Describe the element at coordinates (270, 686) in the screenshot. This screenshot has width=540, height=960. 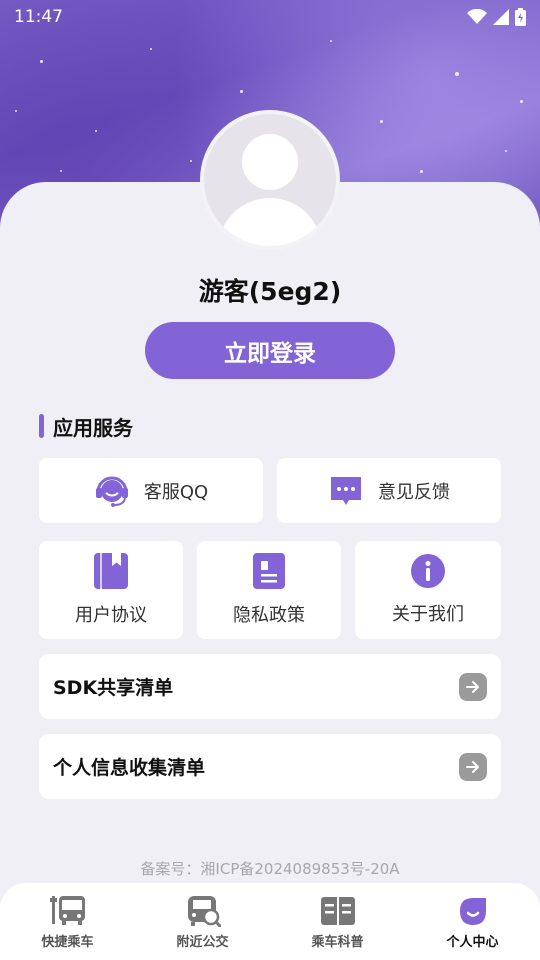
I see `sdk-share-list-item: SDK共享清单` at that location.